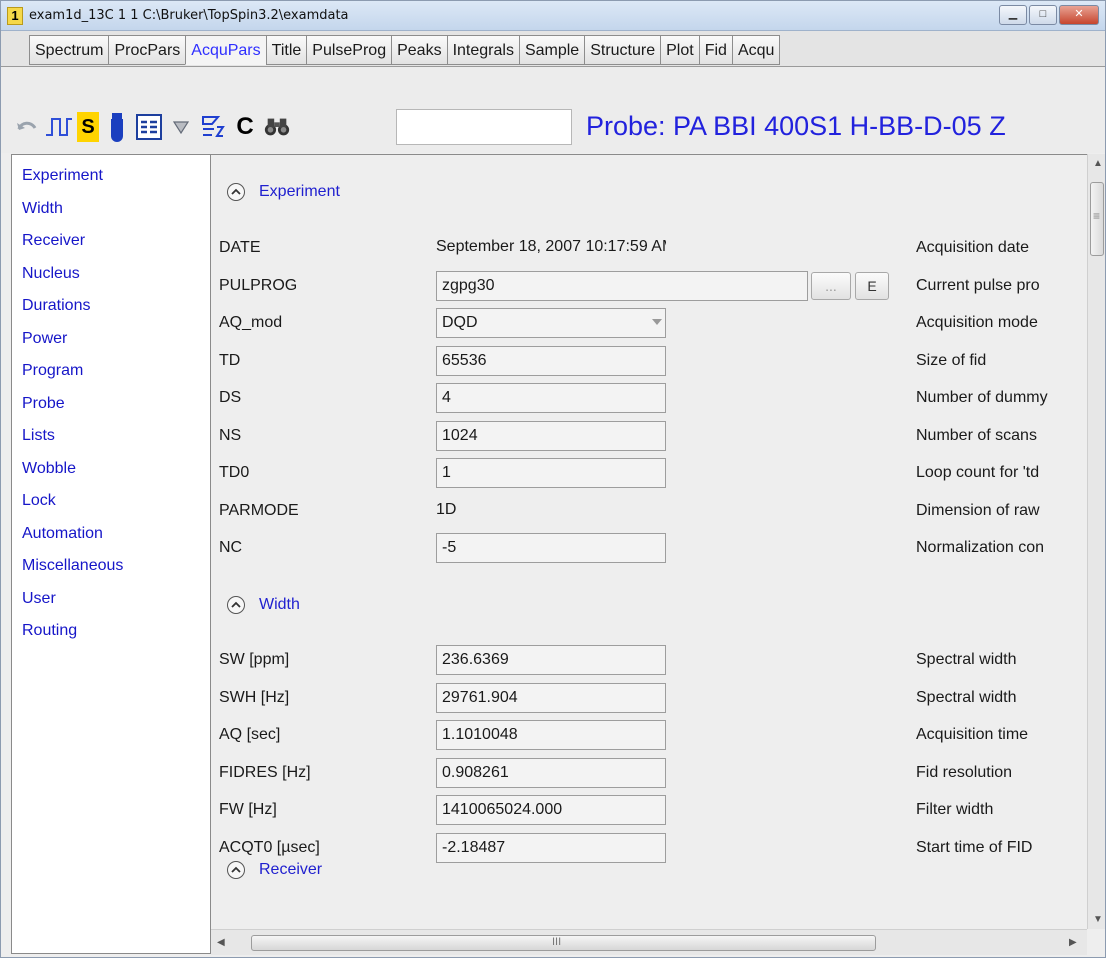 The height and width of the screenshot is (958, 1106). Describe the element at coordinates (349, 50) in the screenshot. I see `tab-pulseprog: PulseProg` at that location.